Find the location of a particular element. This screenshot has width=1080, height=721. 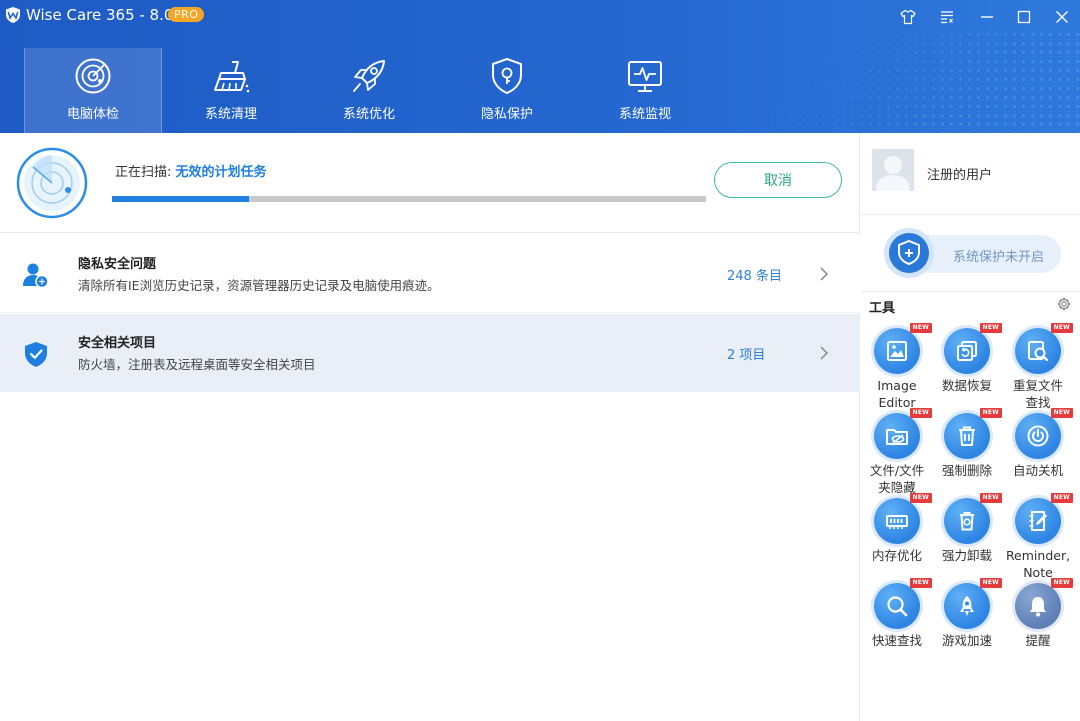

minimize-button is located at coordinates (987, 17).